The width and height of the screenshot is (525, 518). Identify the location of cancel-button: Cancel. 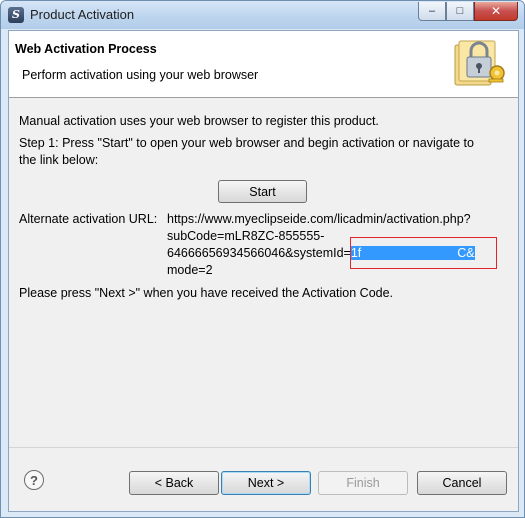
(462, 483).